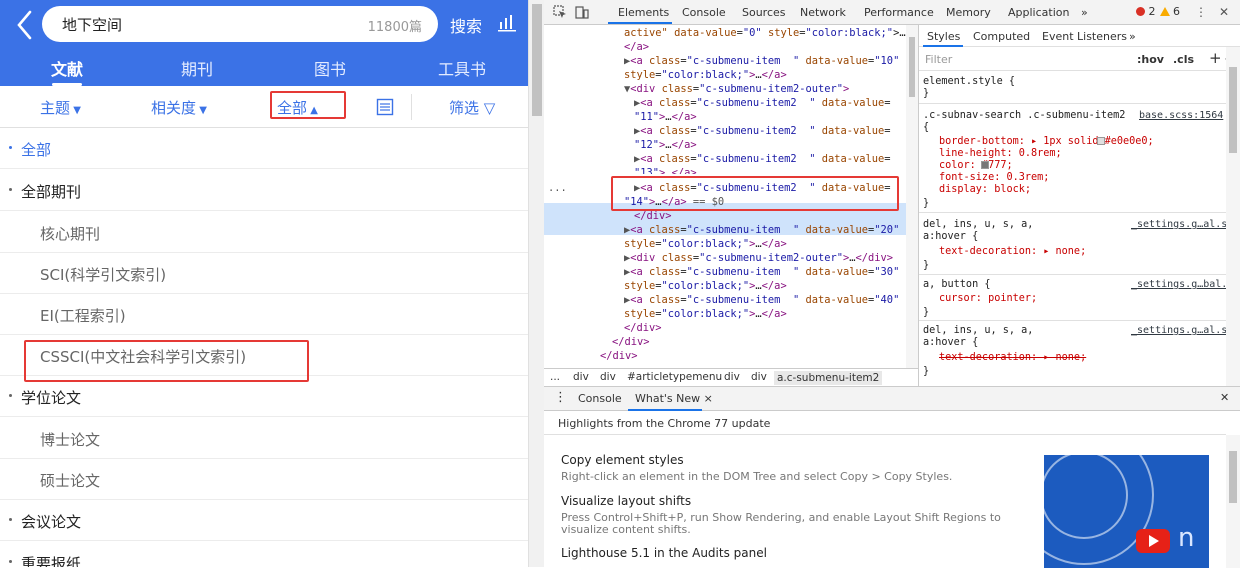 This screenshot has width=1240, height=568. What do you see at coordinates (764, 12) in the screenshot?
I see `tab-sources: Sources` at bounding box center [764, 12].